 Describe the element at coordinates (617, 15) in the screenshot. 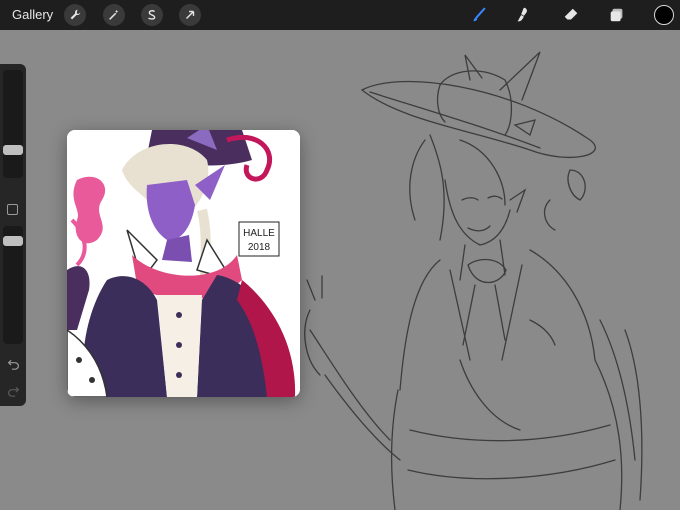

I see `layers-icon` at that location.